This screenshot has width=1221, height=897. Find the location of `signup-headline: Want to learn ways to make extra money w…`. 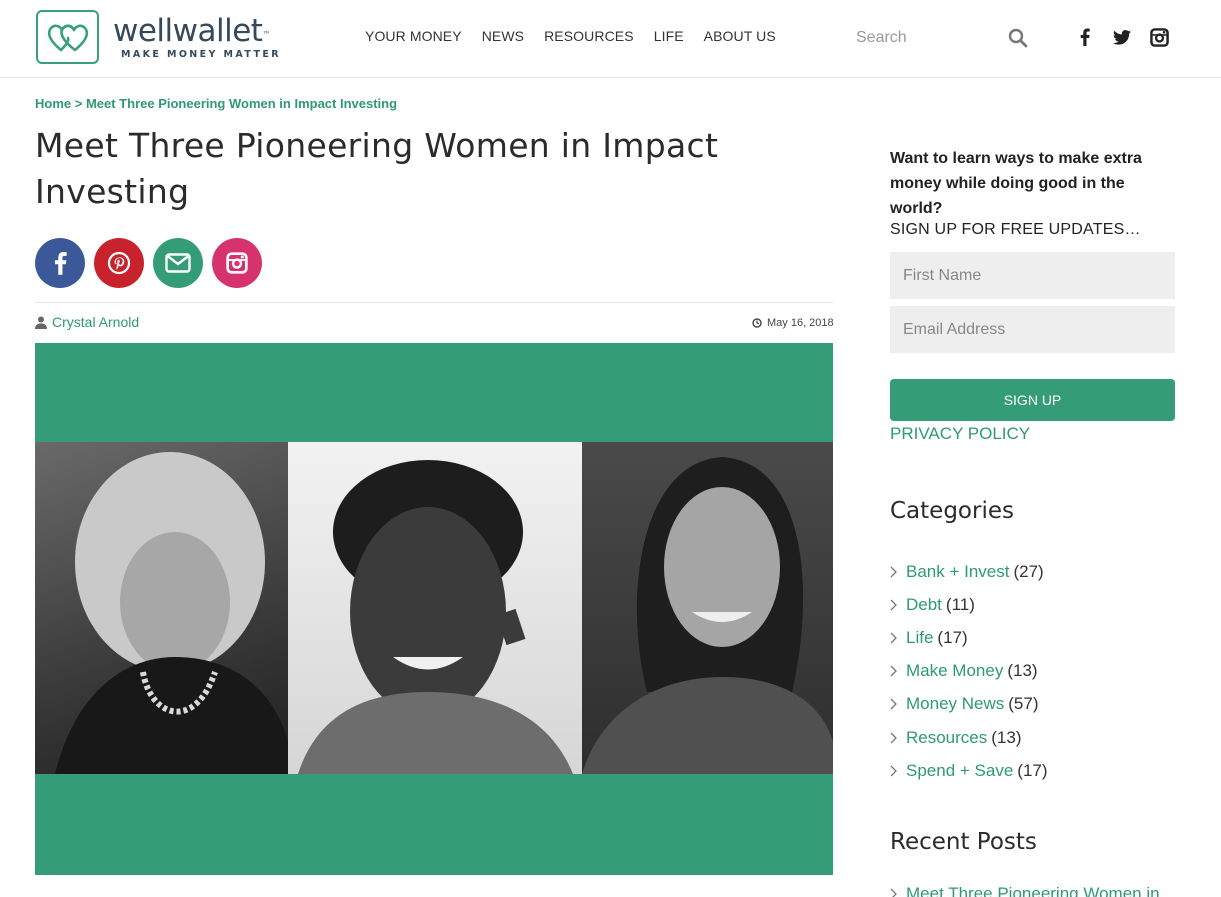

signup-headline: Want to learn ways to make extra money w… is located at coordinates (1016, 183).